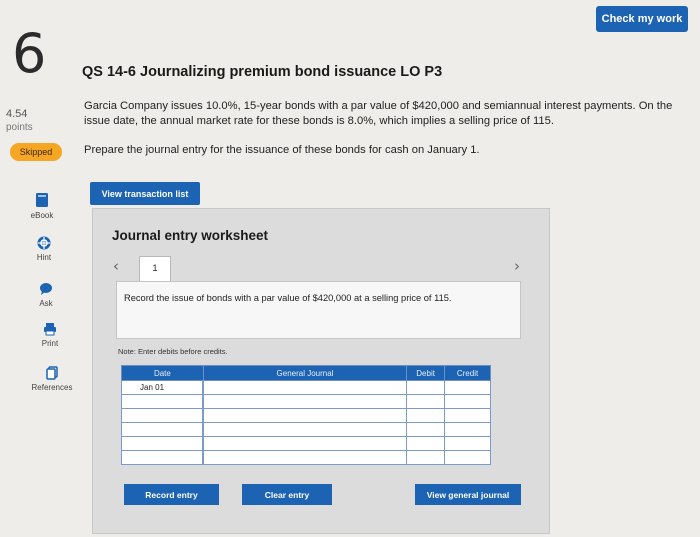  I want to click on worksheet-tab-1: 1, so click(155, 269).